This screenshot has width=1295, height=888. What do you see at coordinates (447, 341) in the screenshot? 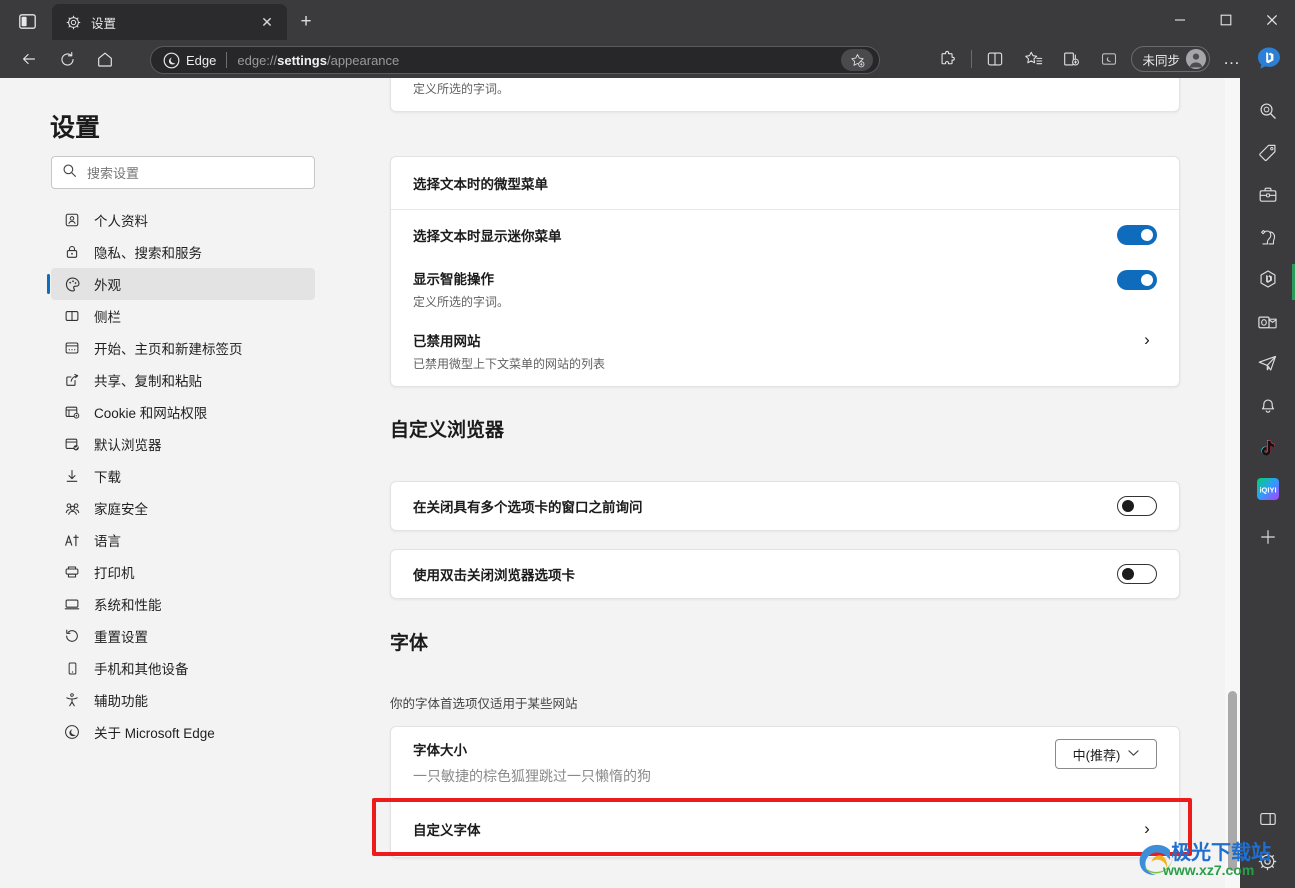
I see `row-title: 已禁用网站` at bounding box center [447, 341].